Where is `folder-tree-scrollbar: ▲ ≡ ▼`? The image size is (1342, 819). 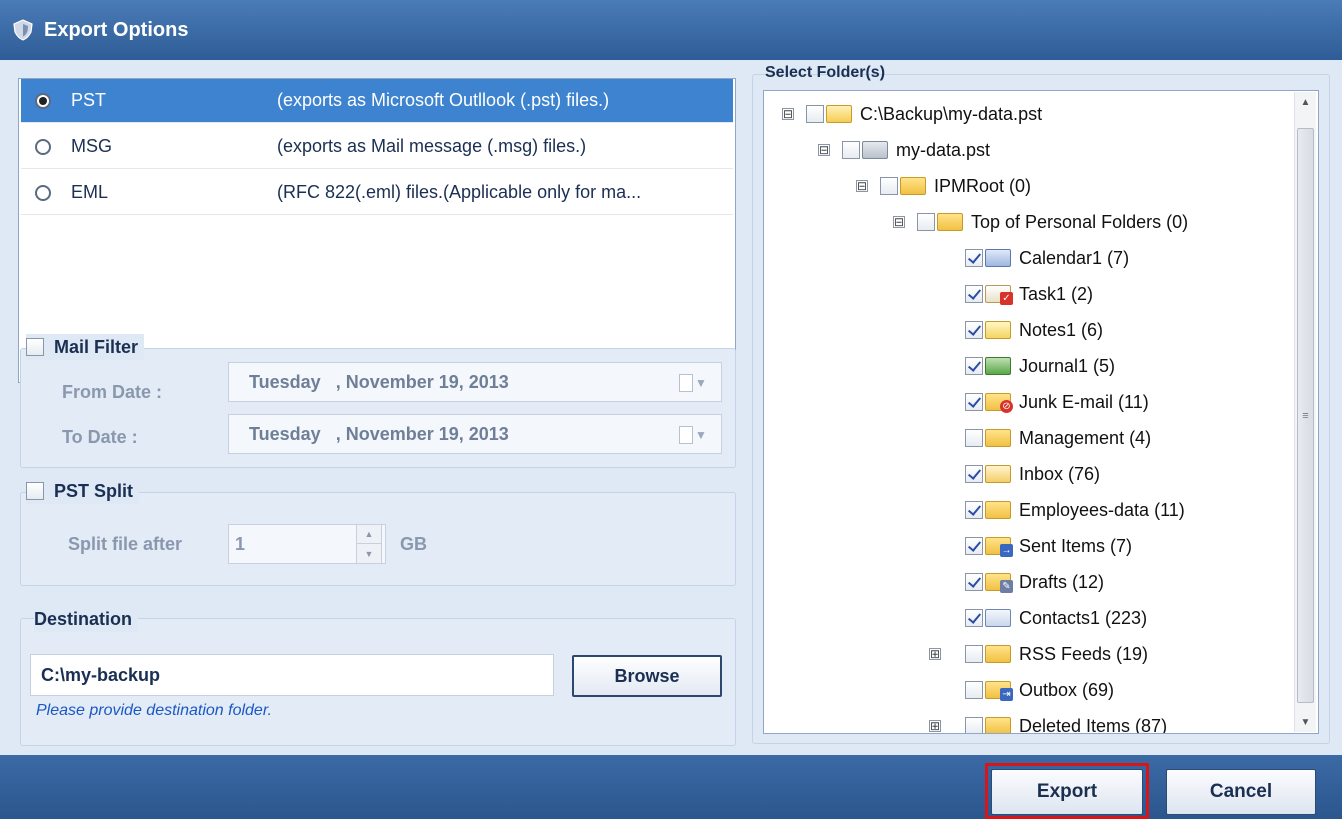 folder-tree-scrollbar: ▲ ≡ ▼ is located at coordinates (1305, 412).